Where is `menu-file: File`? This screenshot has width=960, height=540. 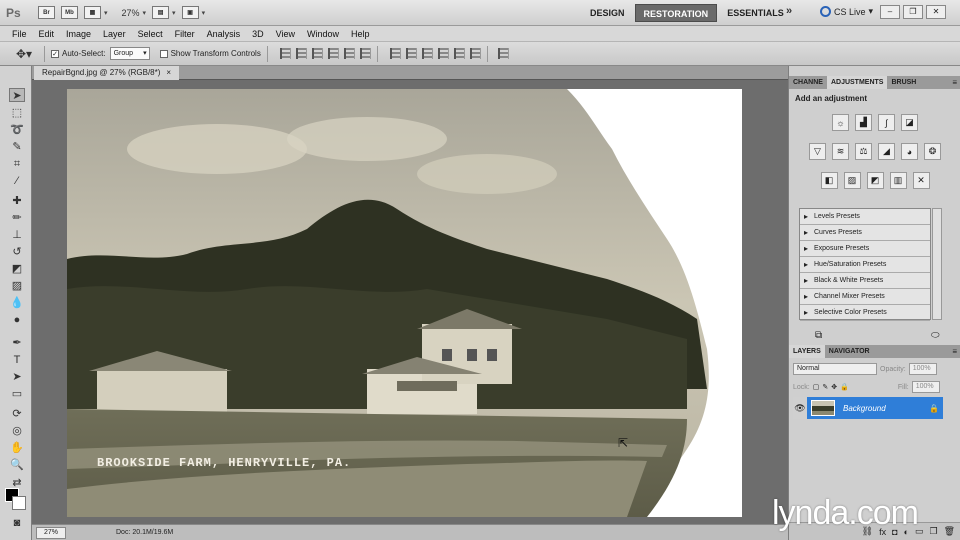
menu-file: File is located at coordinates (19, 34).